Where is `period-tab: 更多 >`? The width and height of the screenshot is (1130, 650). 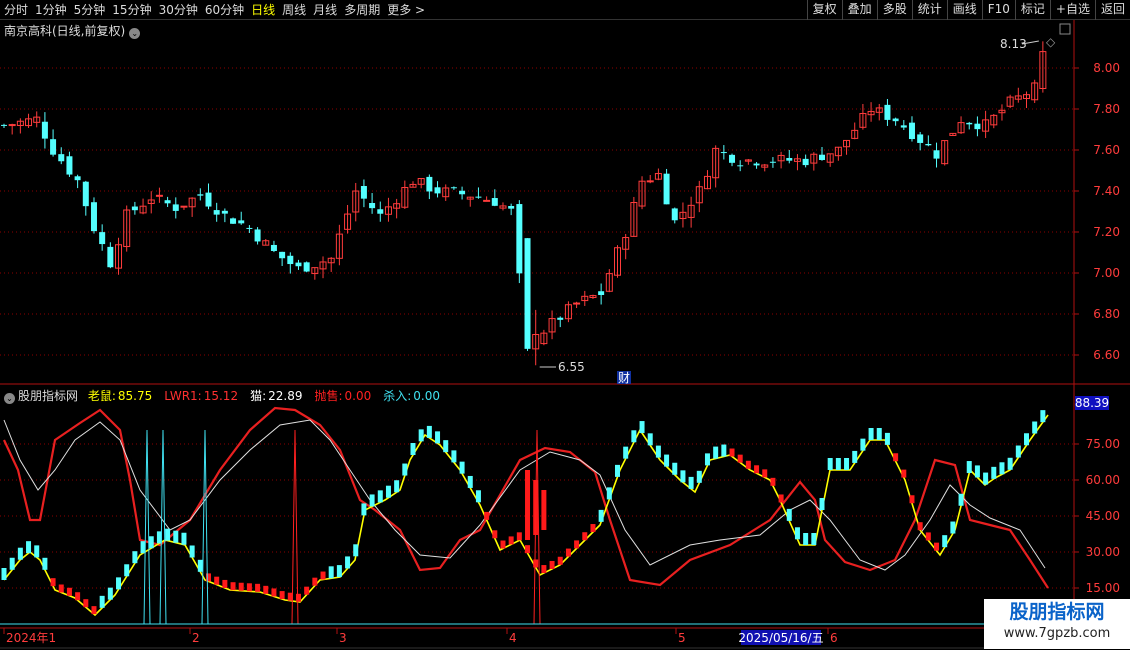
period-tab: 更多 > is located at coordinates (406, 10).